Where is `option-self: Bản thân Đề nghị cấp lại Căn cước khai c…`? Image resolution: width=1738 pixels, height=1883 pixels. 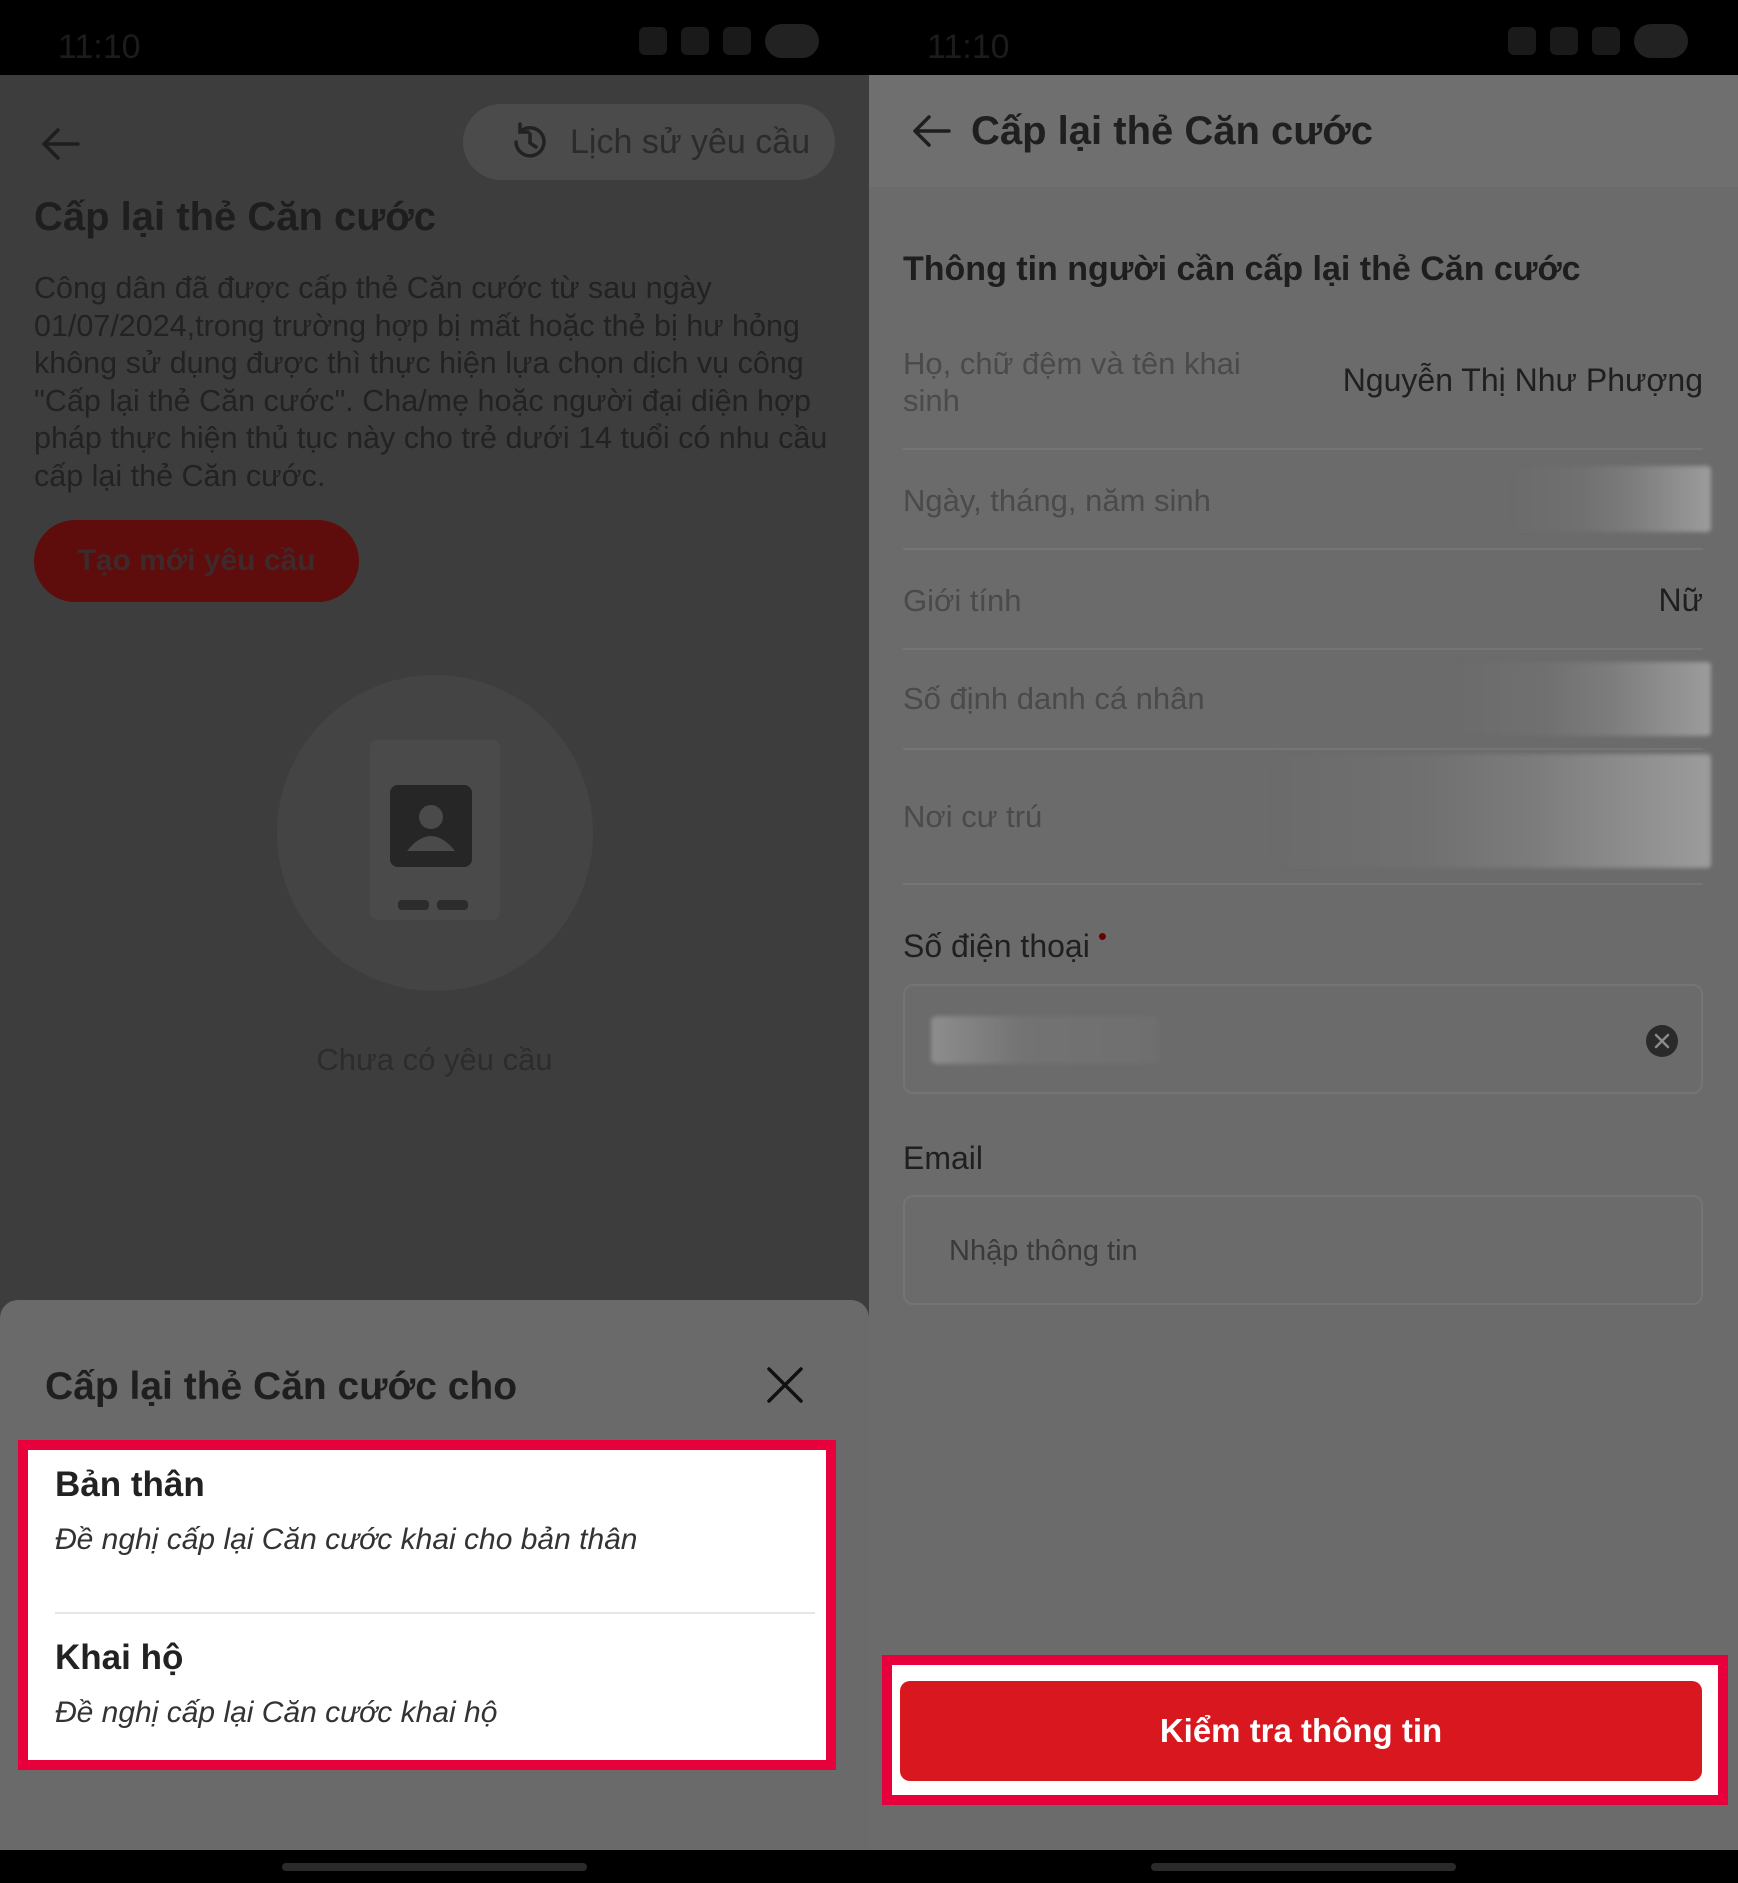 option-self: Bản thân Đề nghị cấp lại Căn cước khai c… is located at coordinates (435, 1511).